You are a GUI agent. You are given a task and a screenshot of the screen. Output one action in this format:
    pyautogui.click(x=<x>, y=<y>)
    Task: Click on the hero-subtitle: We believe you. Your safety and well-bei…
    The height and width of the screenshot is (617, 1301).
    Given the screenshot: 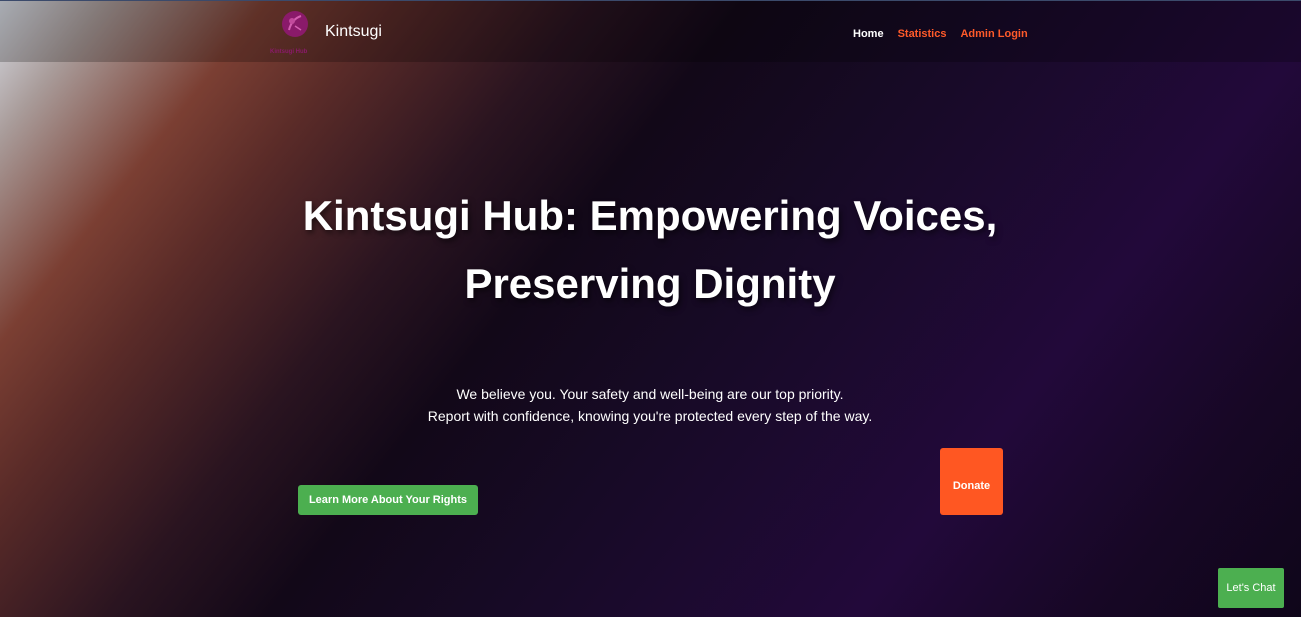 What is the action you would take?
    pyautogui.click(x=650, y=405)
    